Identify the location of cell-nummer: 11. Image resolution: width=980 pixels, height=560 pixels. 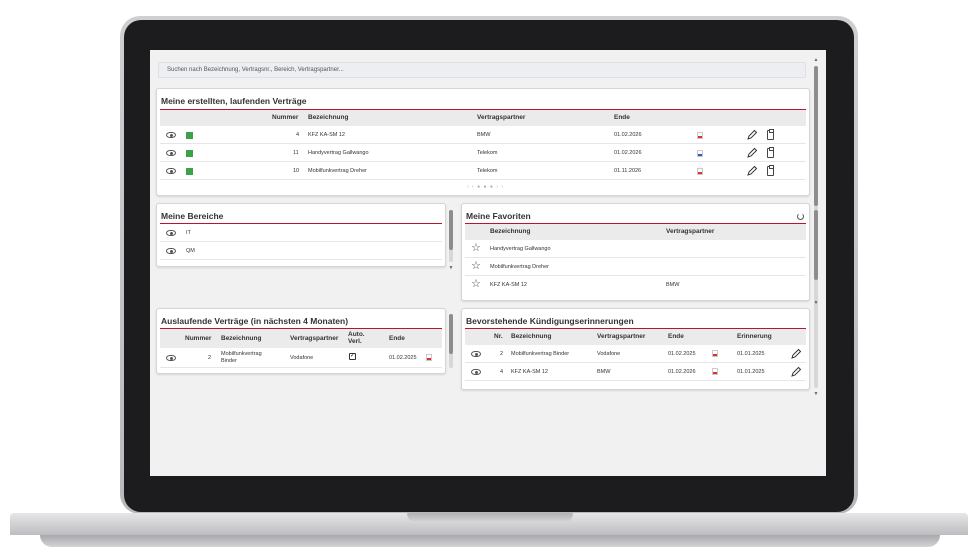
(296, 153).